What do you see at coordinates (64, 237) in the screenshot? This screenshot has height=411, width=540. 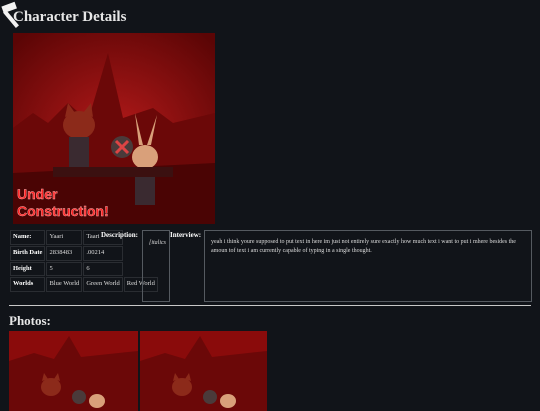 I see `cell: Yaari` at bounding box center [64, 237].